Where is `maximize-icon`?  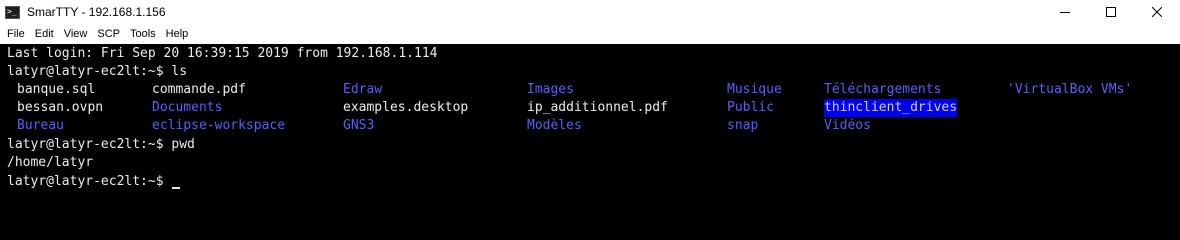
maximize-icon is located at coordinates (1111, 12).